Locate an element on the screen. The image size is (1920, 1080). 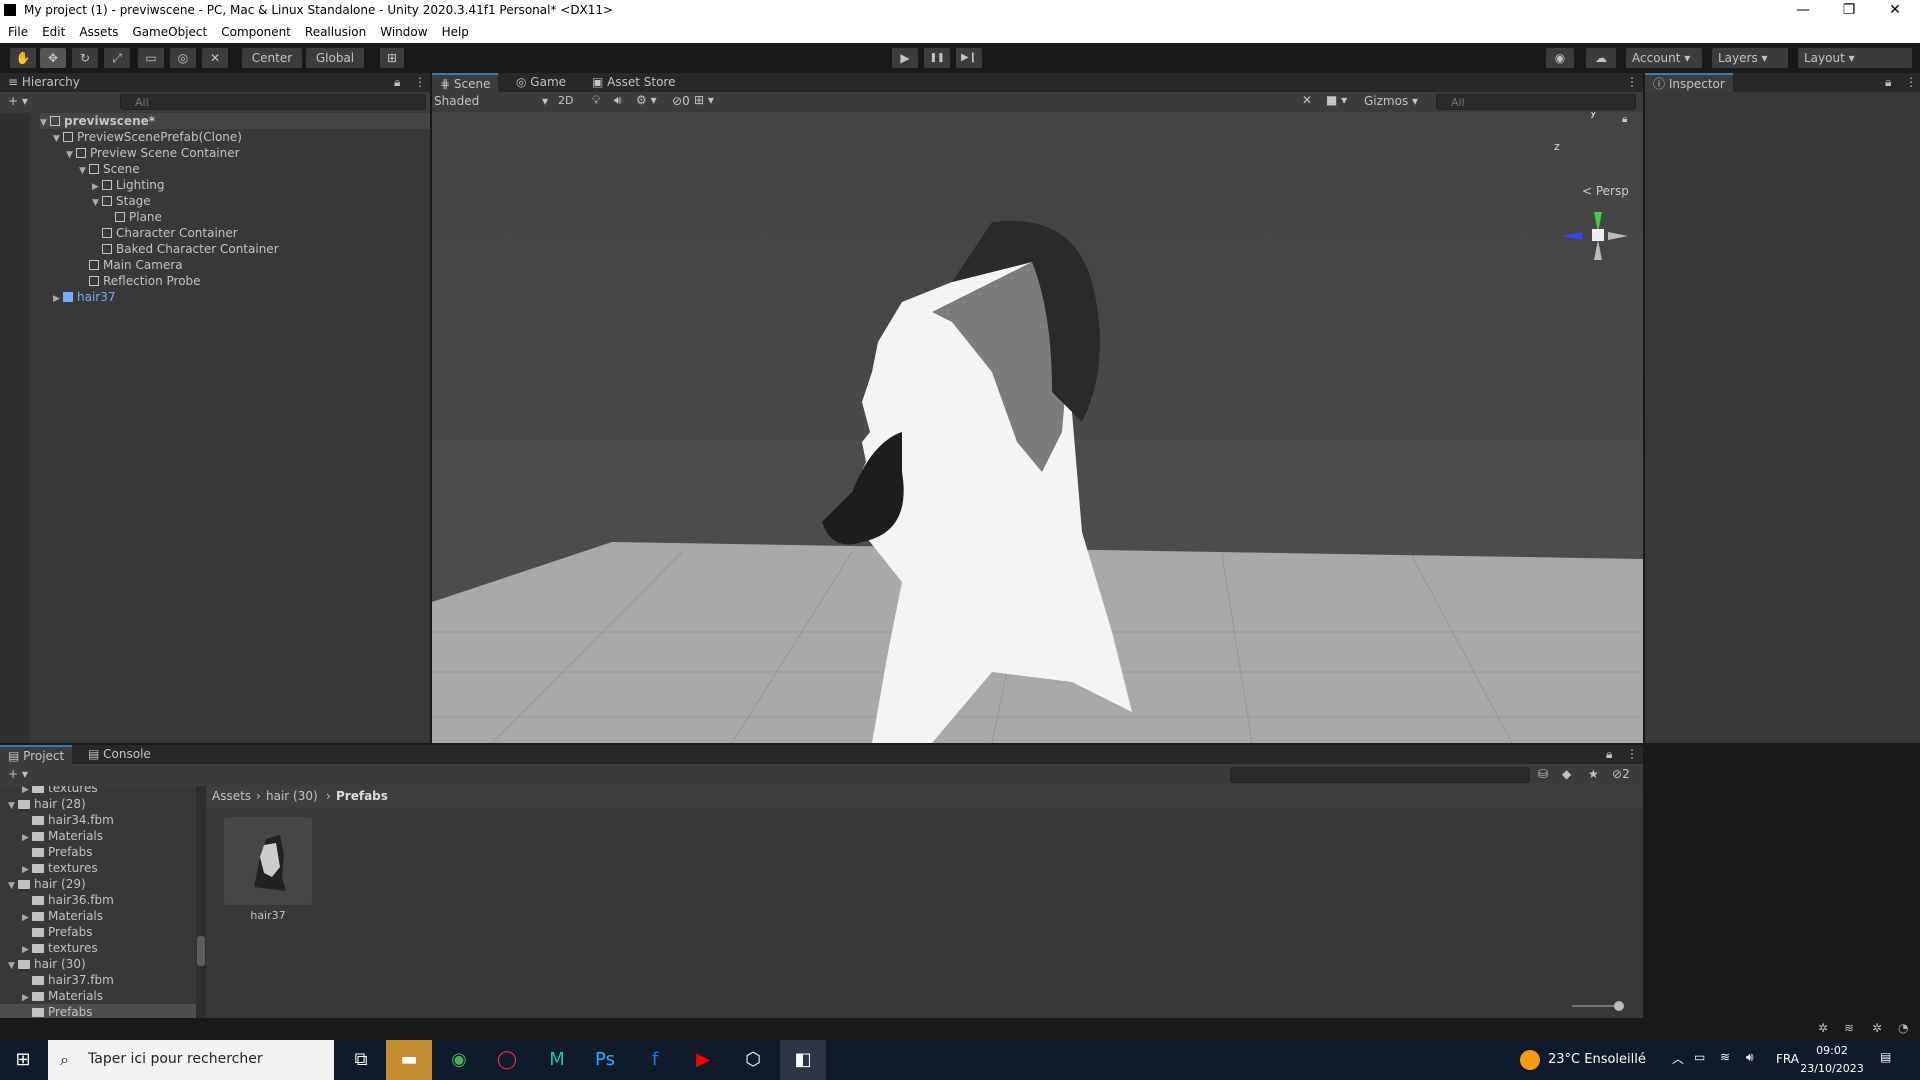
tree-scrollbar is located at coordinates (201, 902).